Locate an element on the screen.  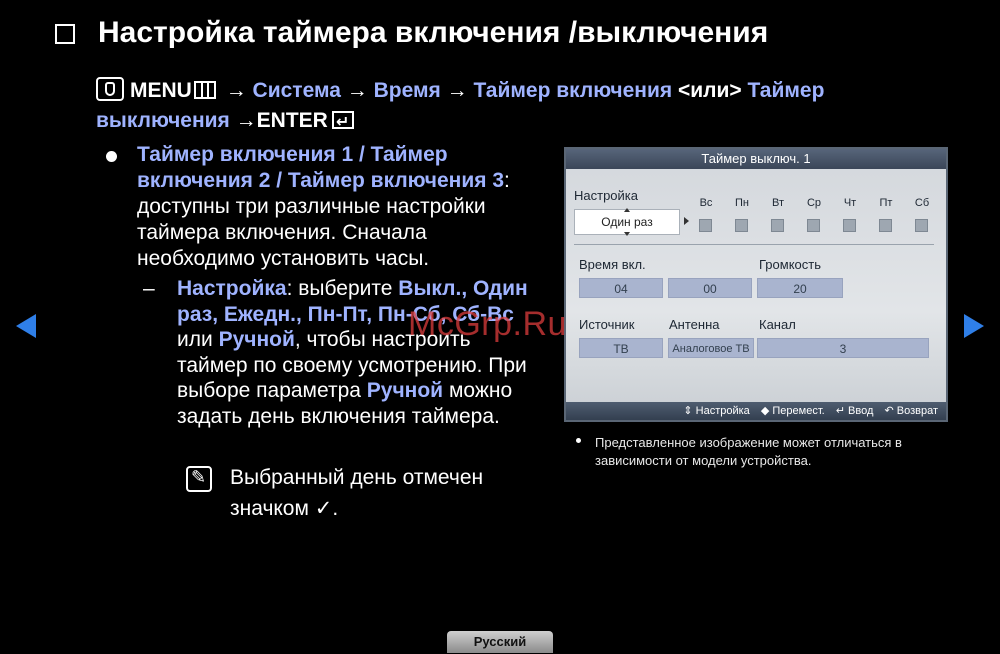
channel-field: 3 is located at coordinates (843, 348).